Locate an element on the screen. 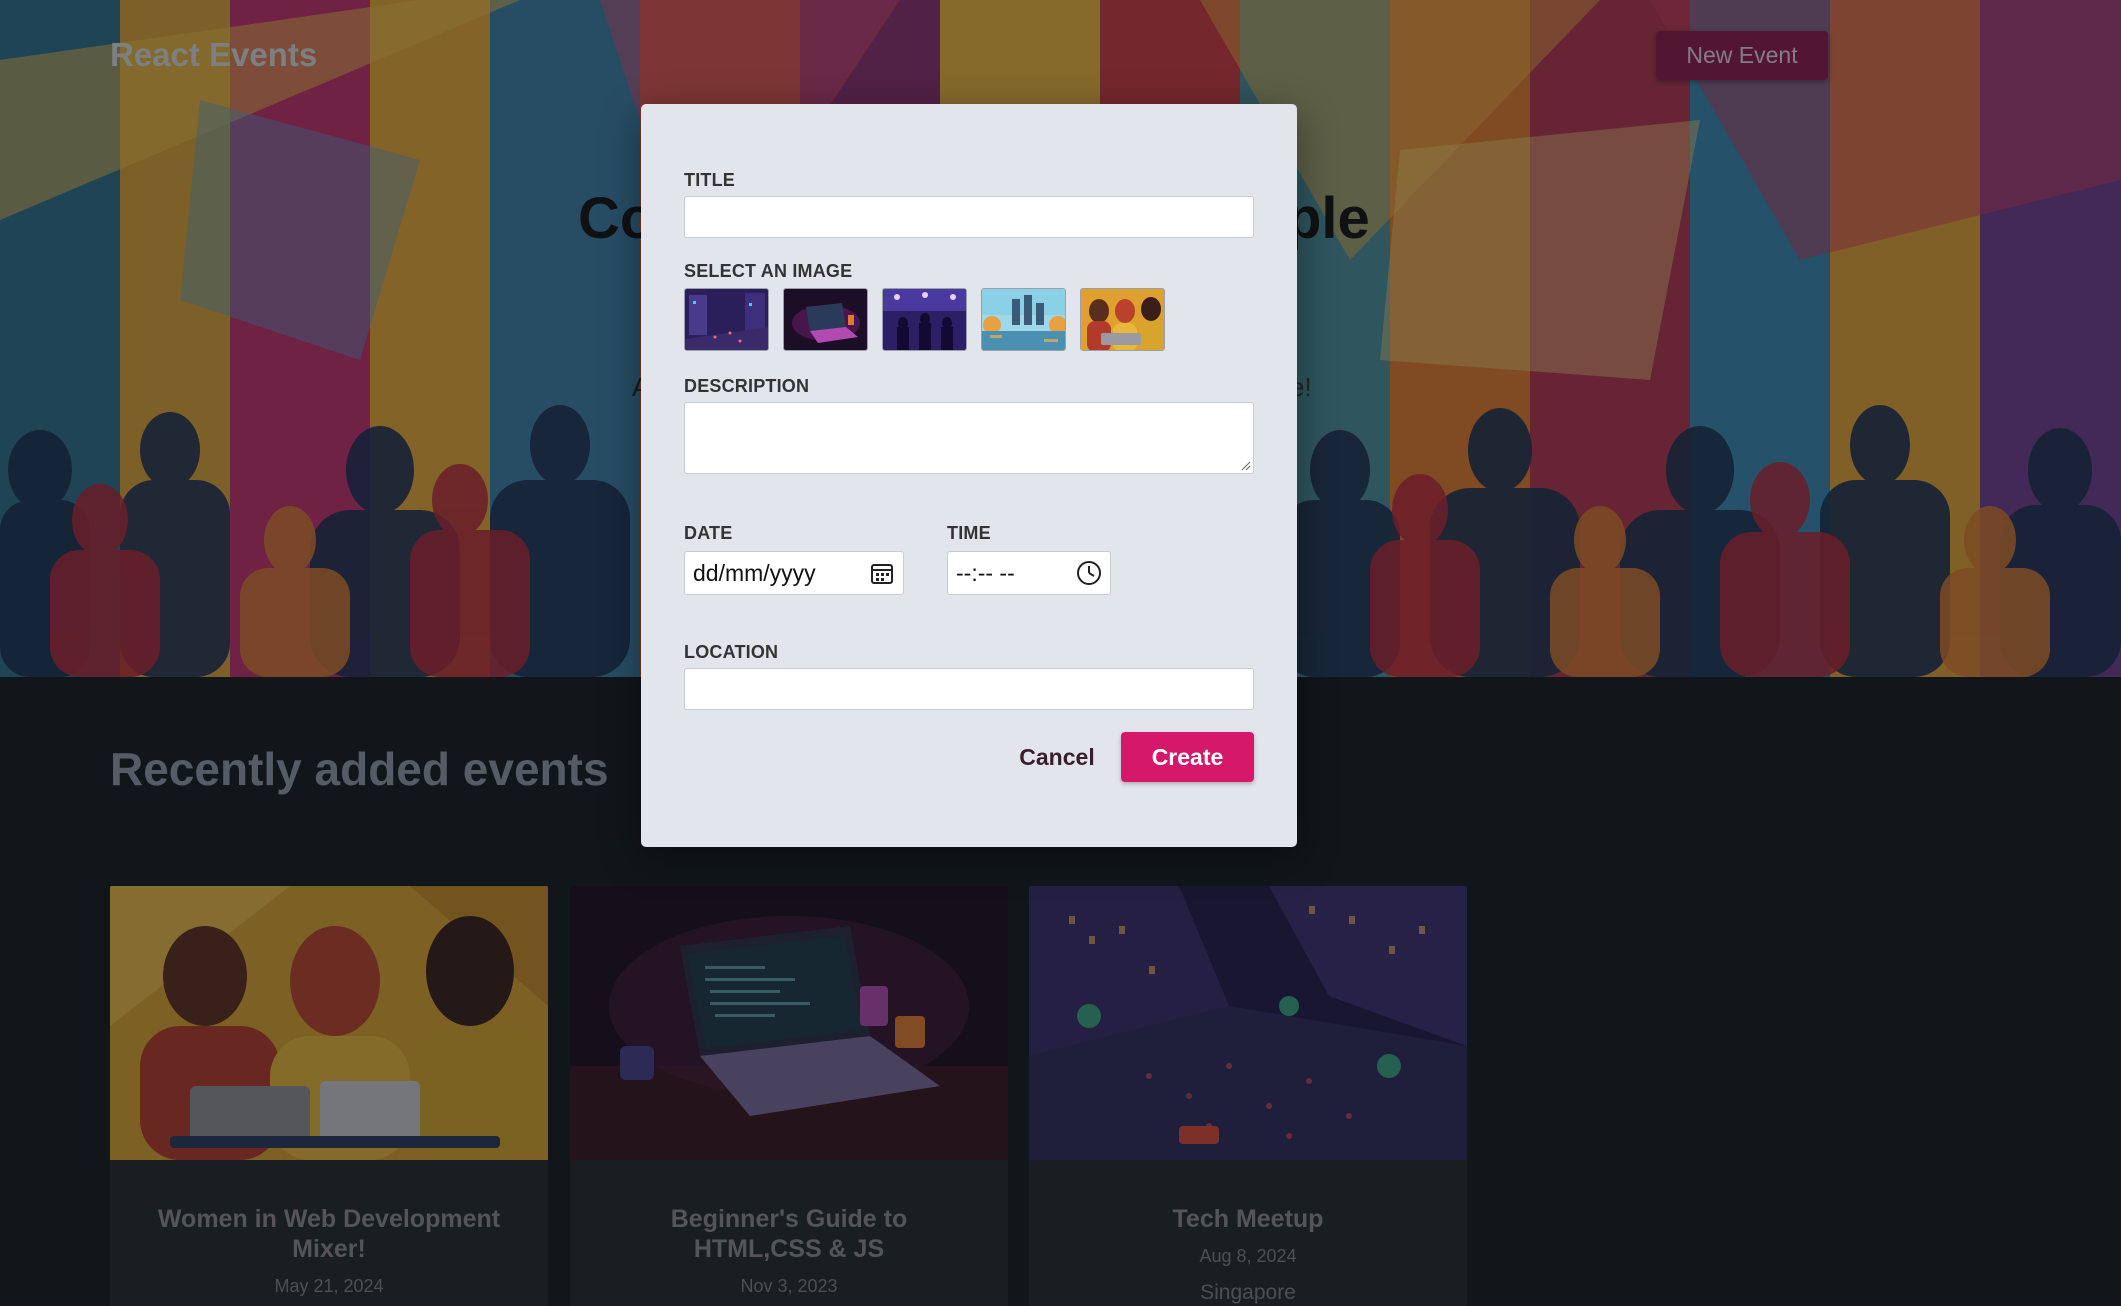  city-night-thumbnail-icon is located at coordinates (726, 319).